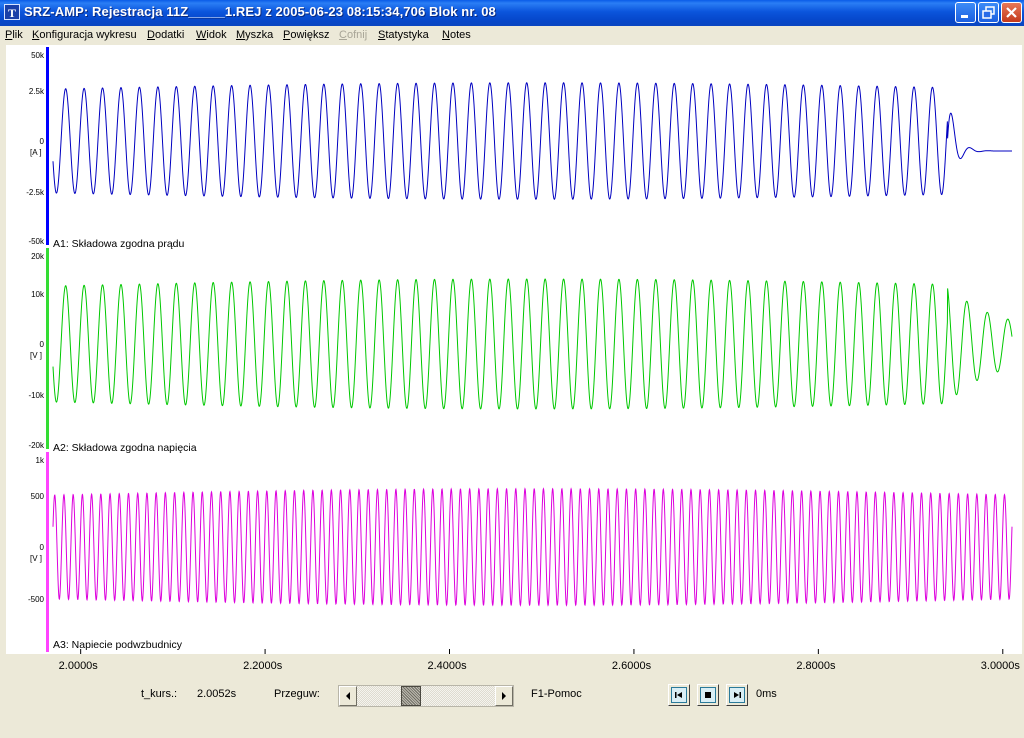  I want to click on menu-powiększ: Powiększ, so click(306, 35).